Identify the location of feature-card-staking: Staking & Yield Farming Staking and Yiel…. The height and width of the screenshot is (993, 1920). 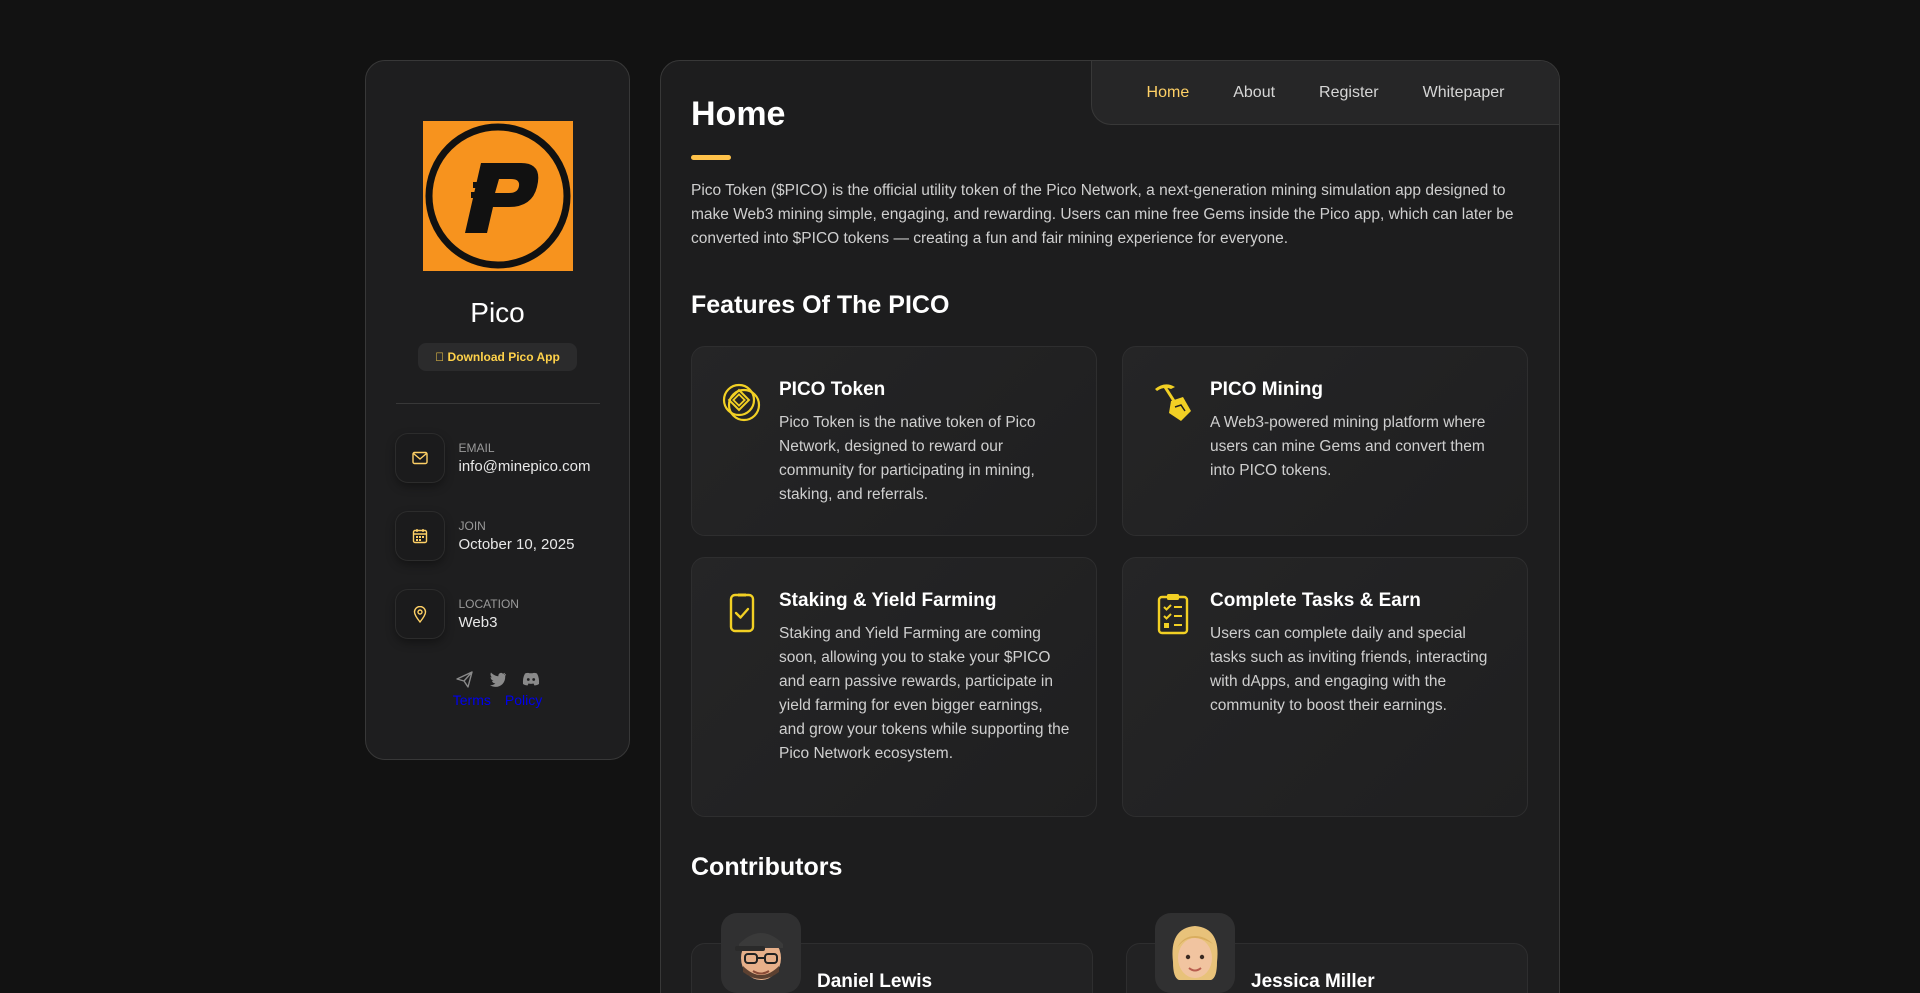
(894, 687).